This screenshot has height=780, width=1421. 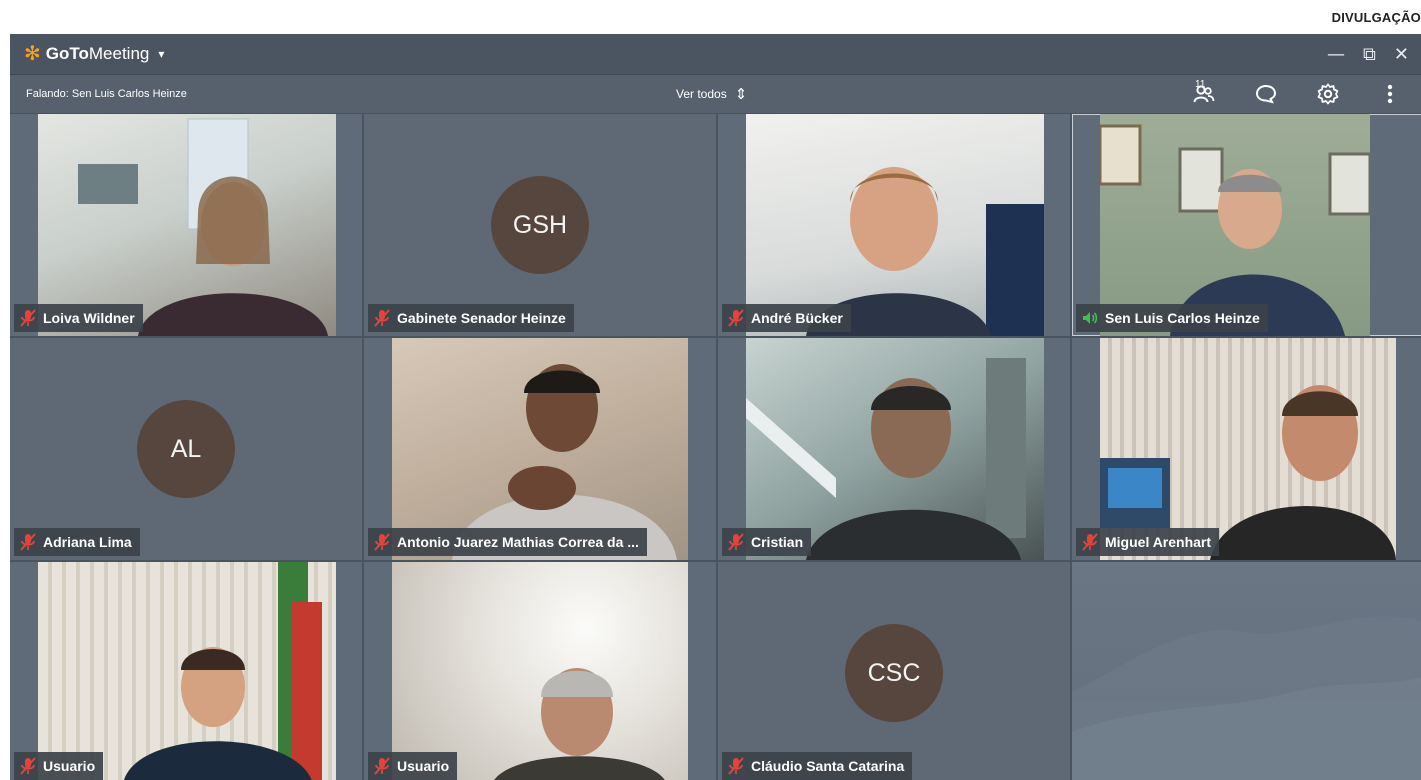 What do you see at coordinates (828, 766) in the screenshot?
I see `participant-name: Cláudio Santa Catarina` at bounding box center [828, 766].